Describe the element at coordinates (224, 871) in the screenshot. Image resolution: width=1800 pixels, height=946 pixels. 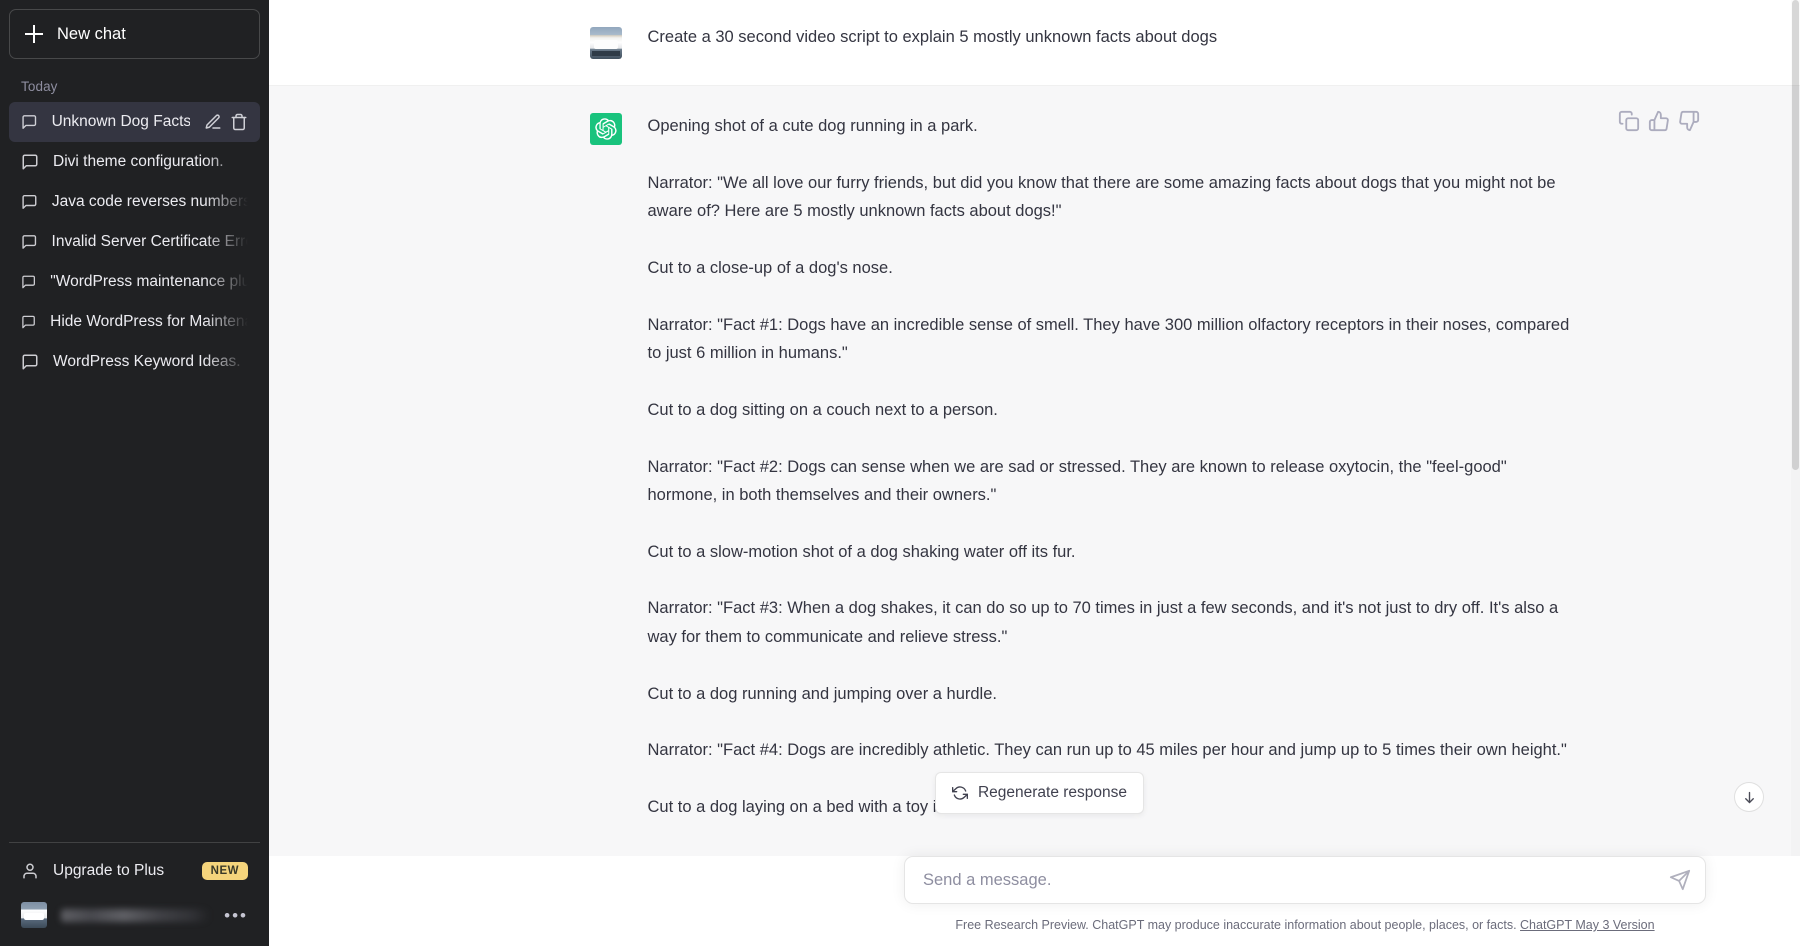
I see `new-badge: NEW` at that location.